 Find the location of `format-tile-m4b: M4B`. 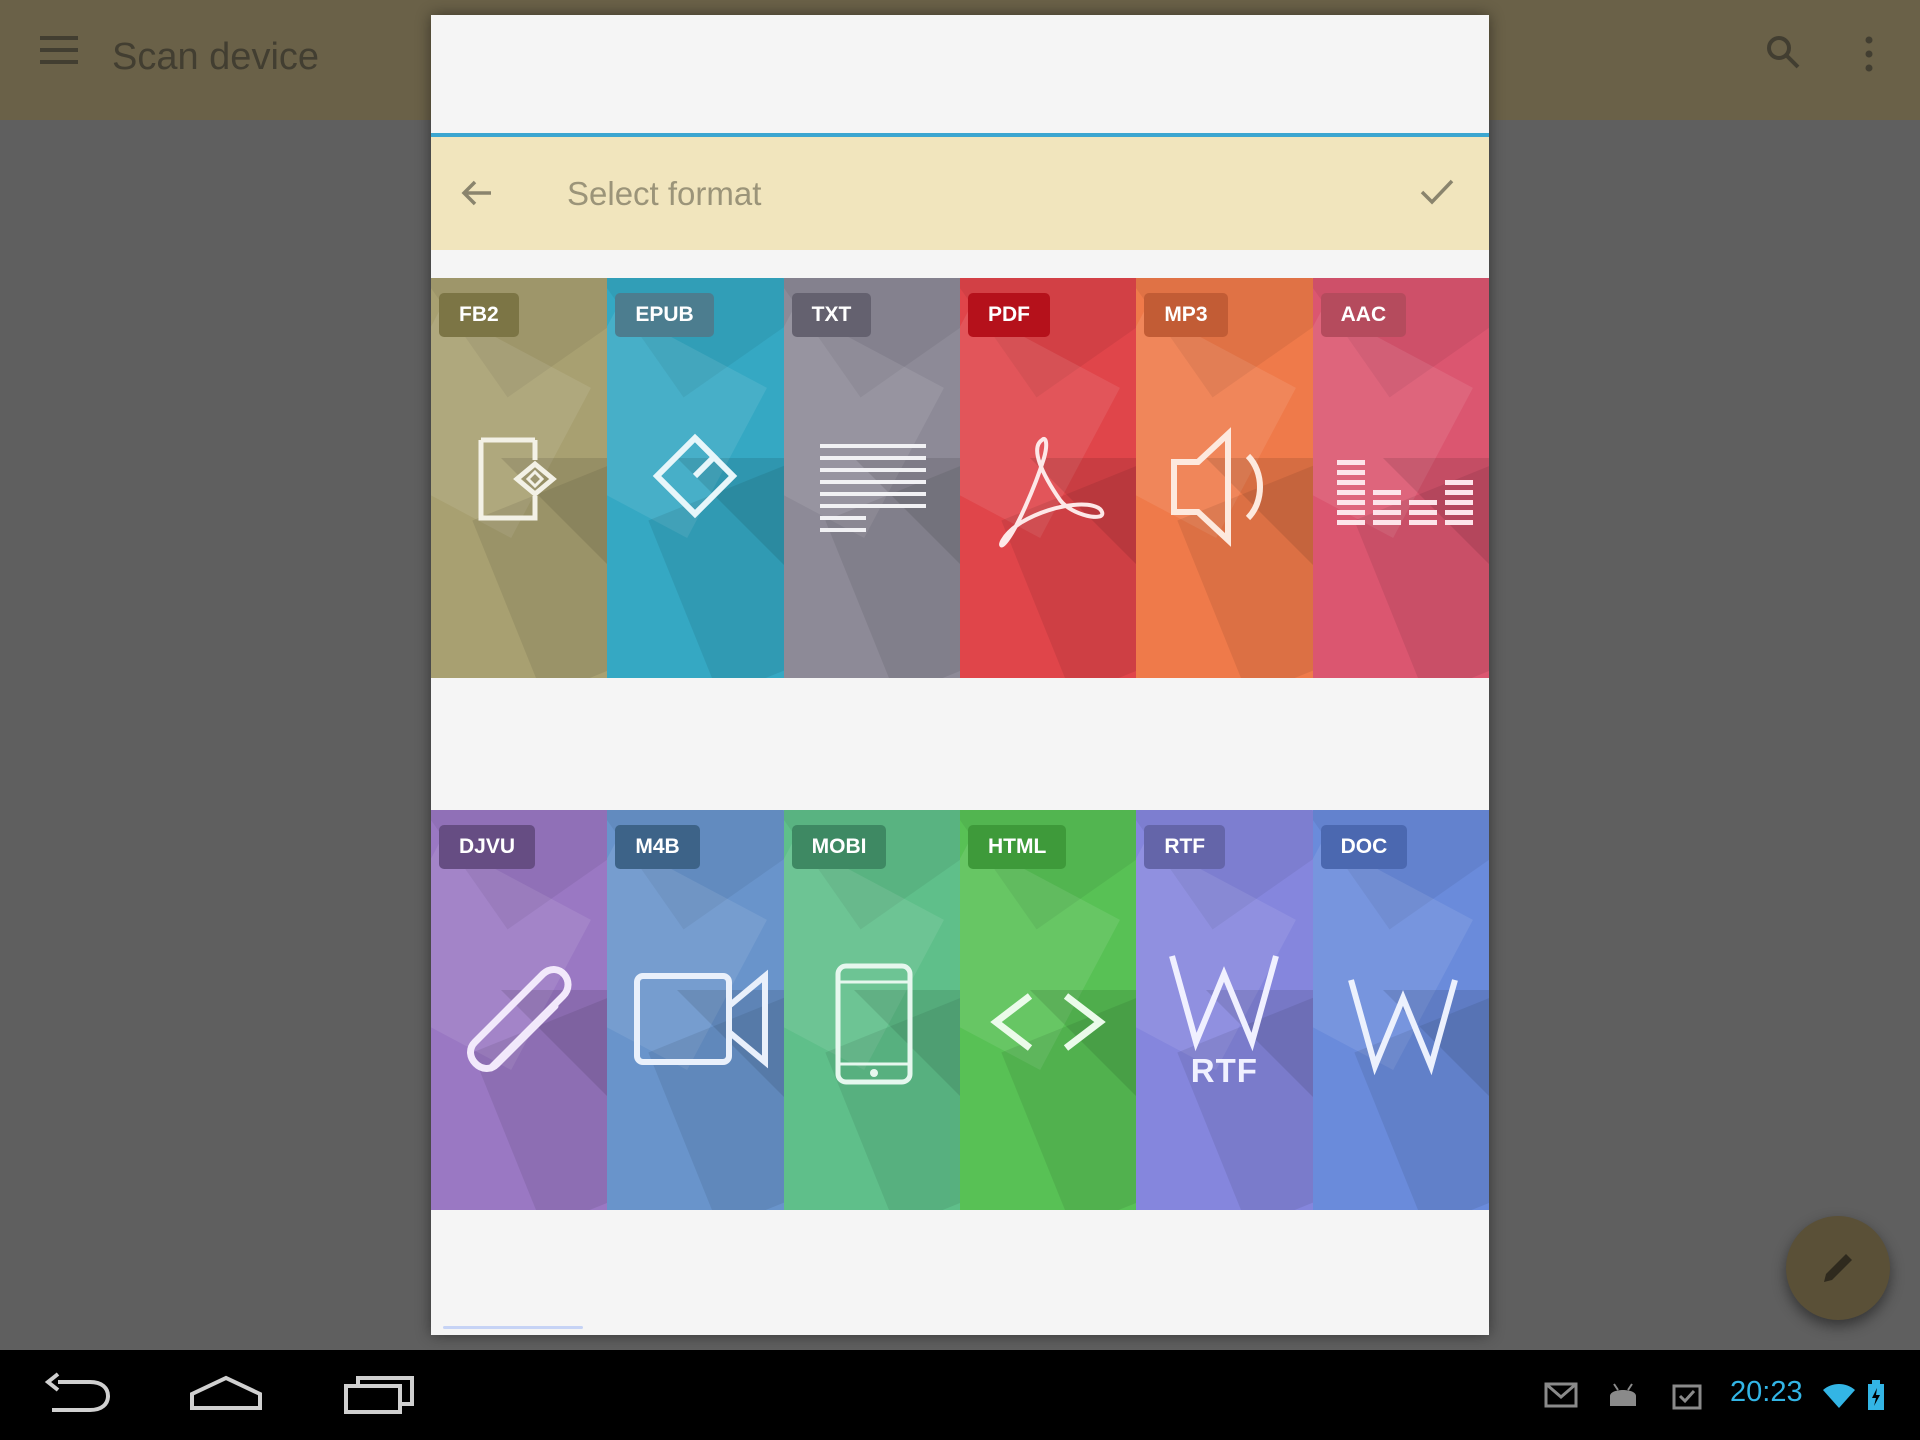

format-tile-m4b: M4B is located at coordinates (695, 1010).